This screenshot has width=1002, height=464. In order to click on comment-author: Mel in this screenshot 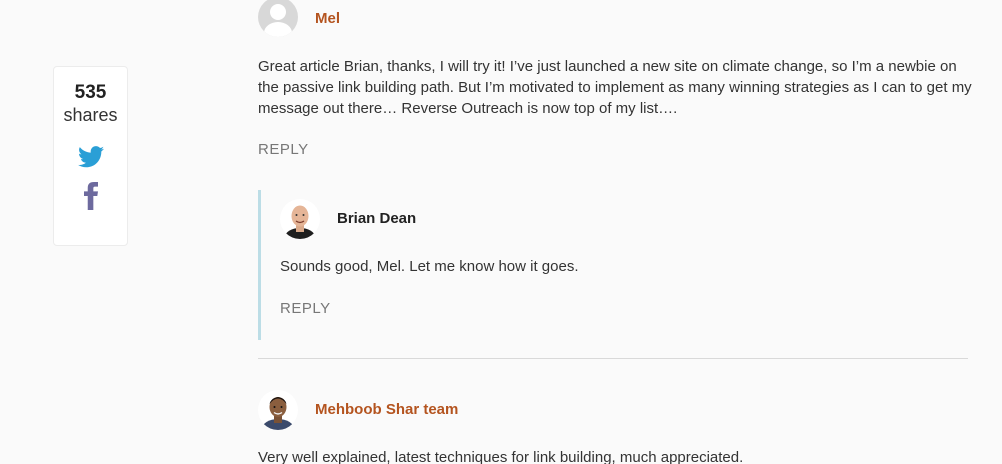, I will do `click(327, 18)`.